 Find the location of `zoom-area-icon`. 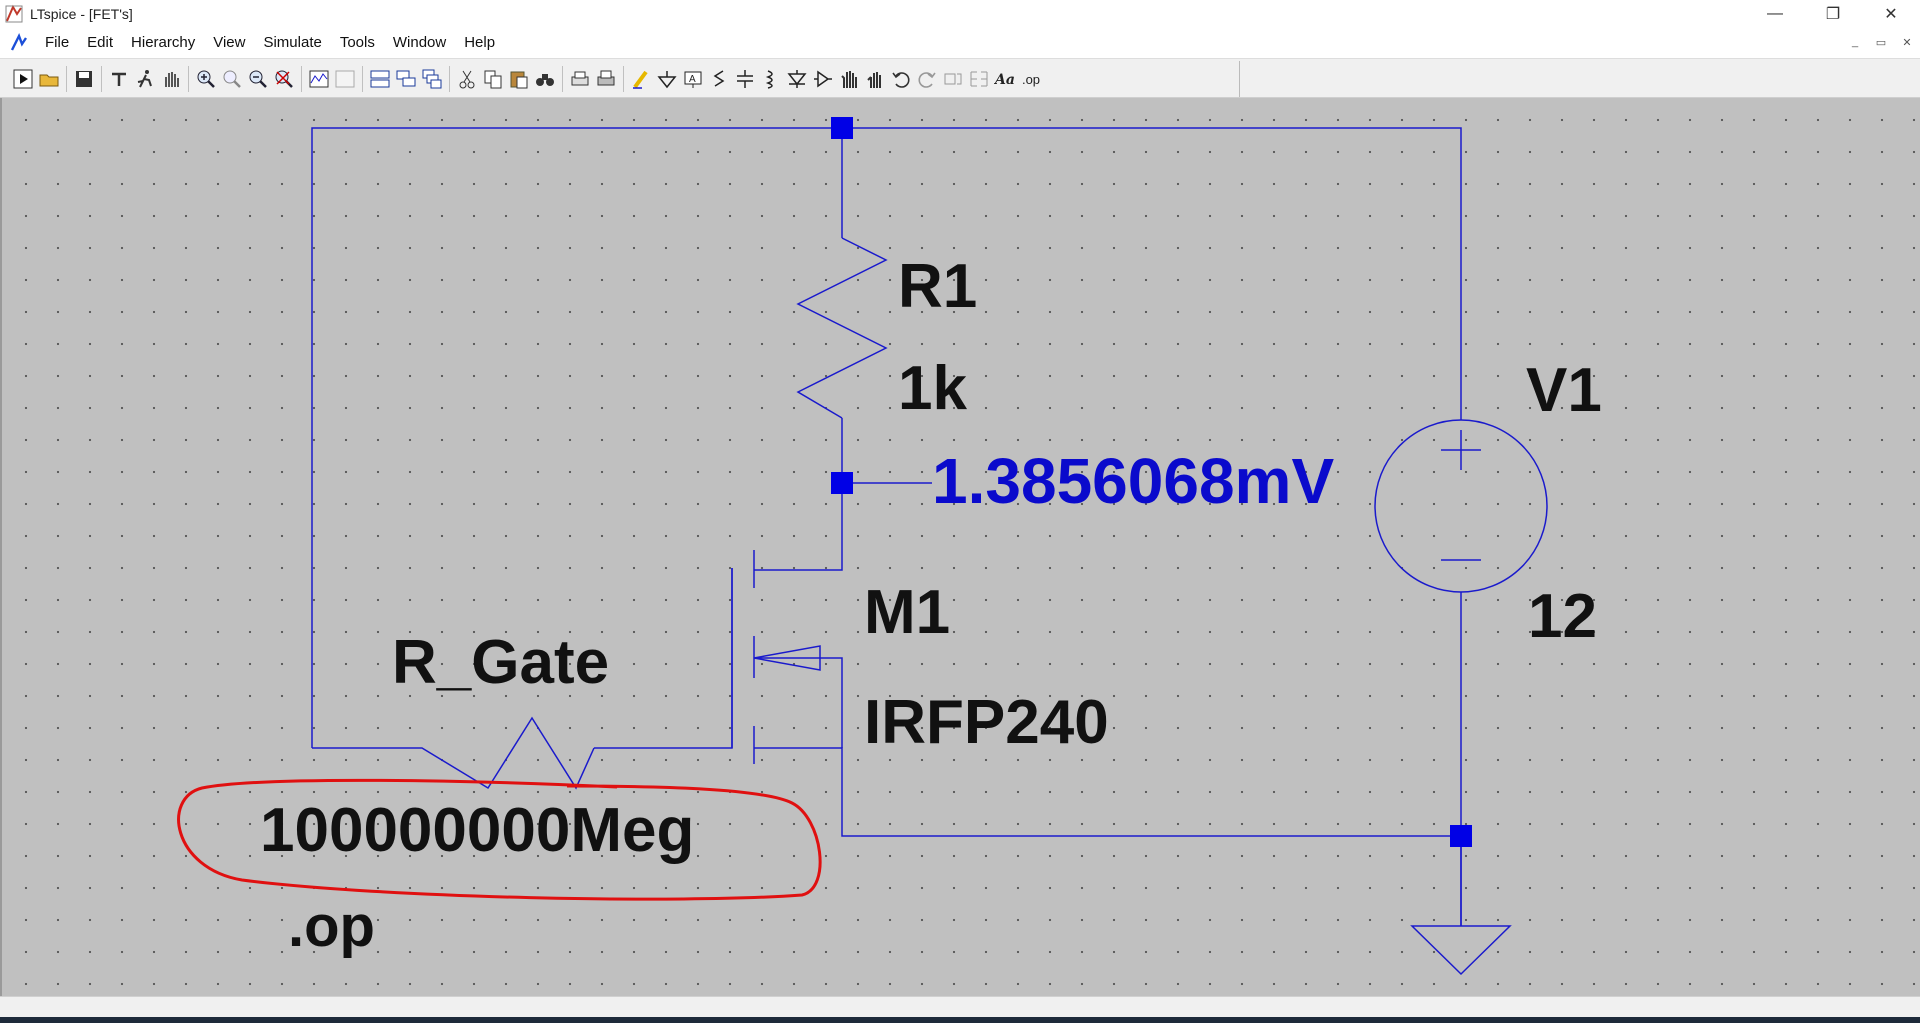

zoom-area-icon is located at coordinates (232, 79).